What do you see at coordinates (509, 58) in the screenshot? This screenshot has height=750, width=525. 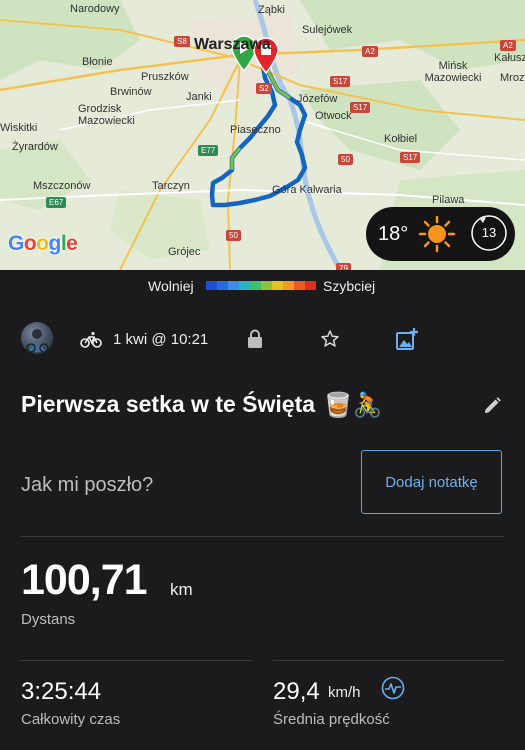 I see `map-label: Kałusz` at bounding box center [509, 58].